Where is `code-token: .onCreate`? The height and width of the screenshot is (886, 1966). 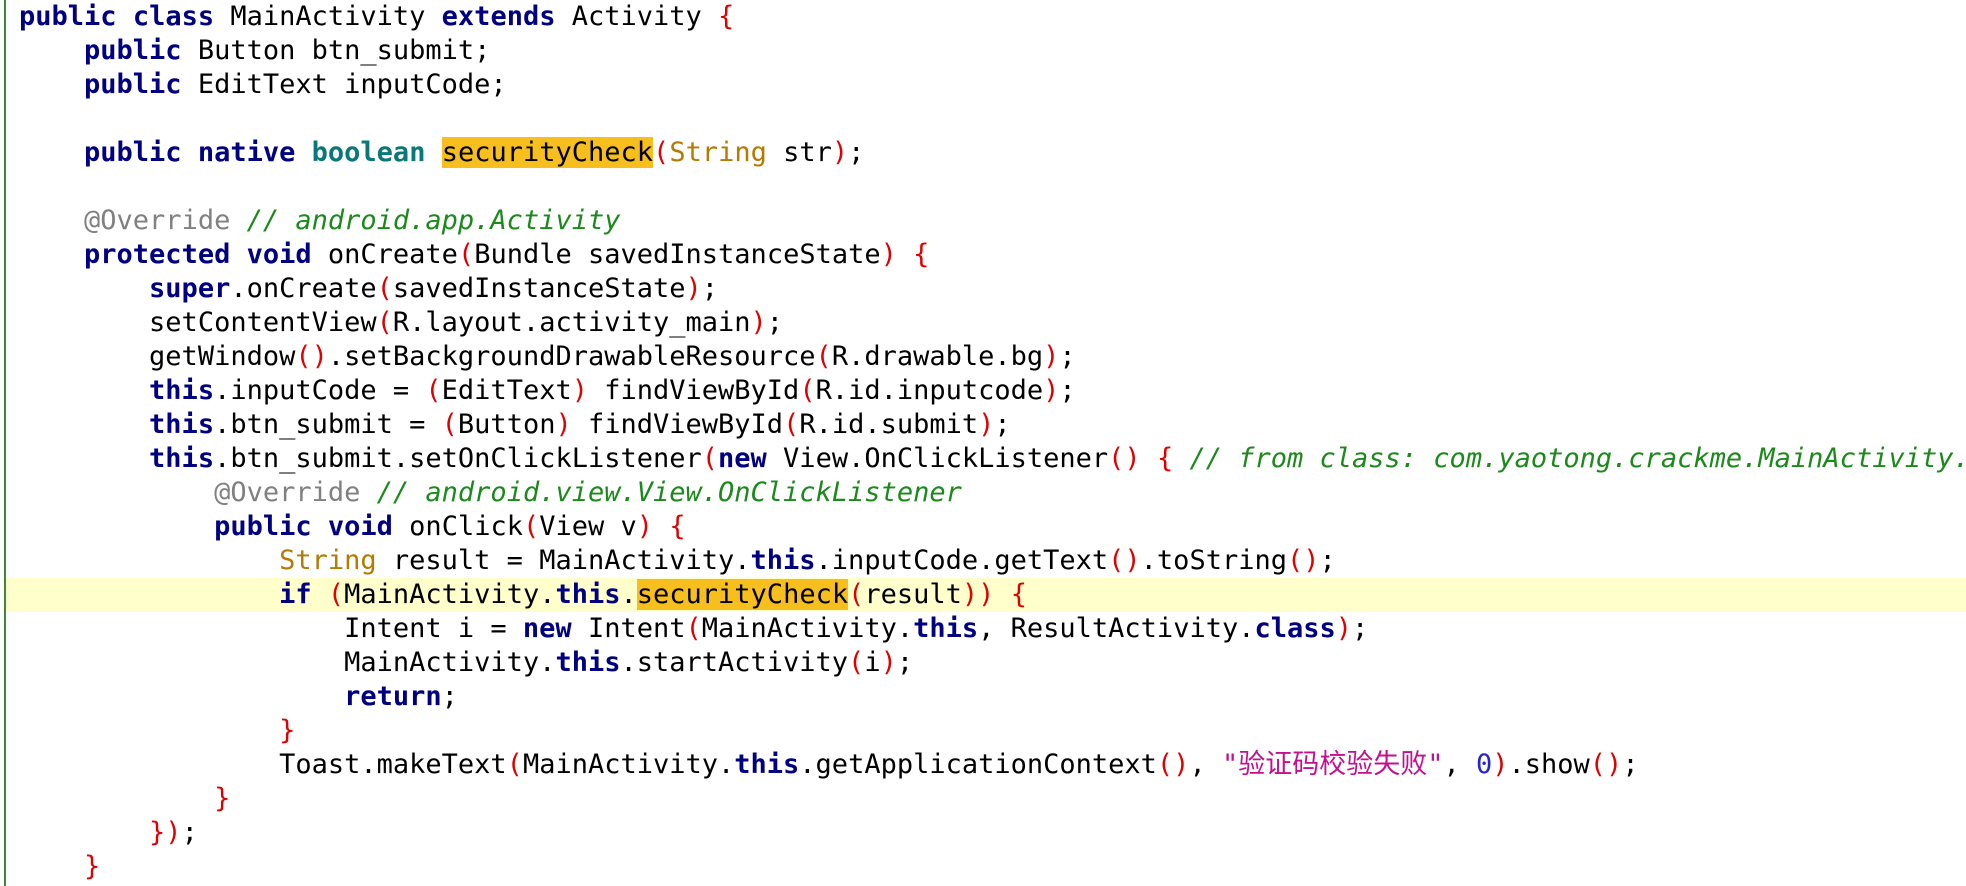 code-token: .onCreate is located at coordinates (303, 288).